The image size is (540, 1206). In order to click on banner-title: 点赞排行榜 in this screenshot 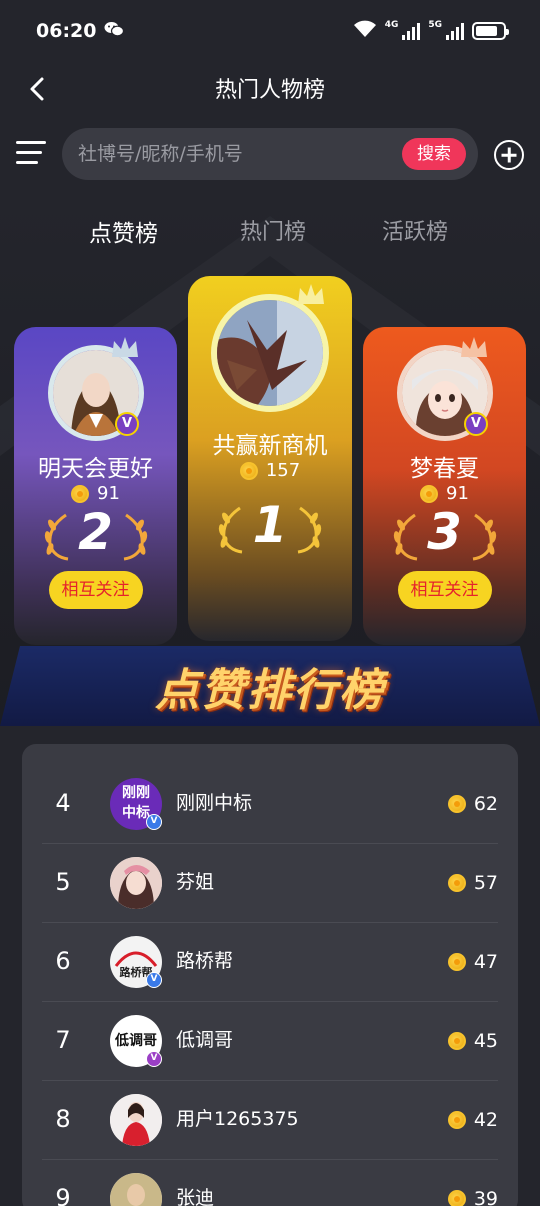, I will do `click(270, 690)`.